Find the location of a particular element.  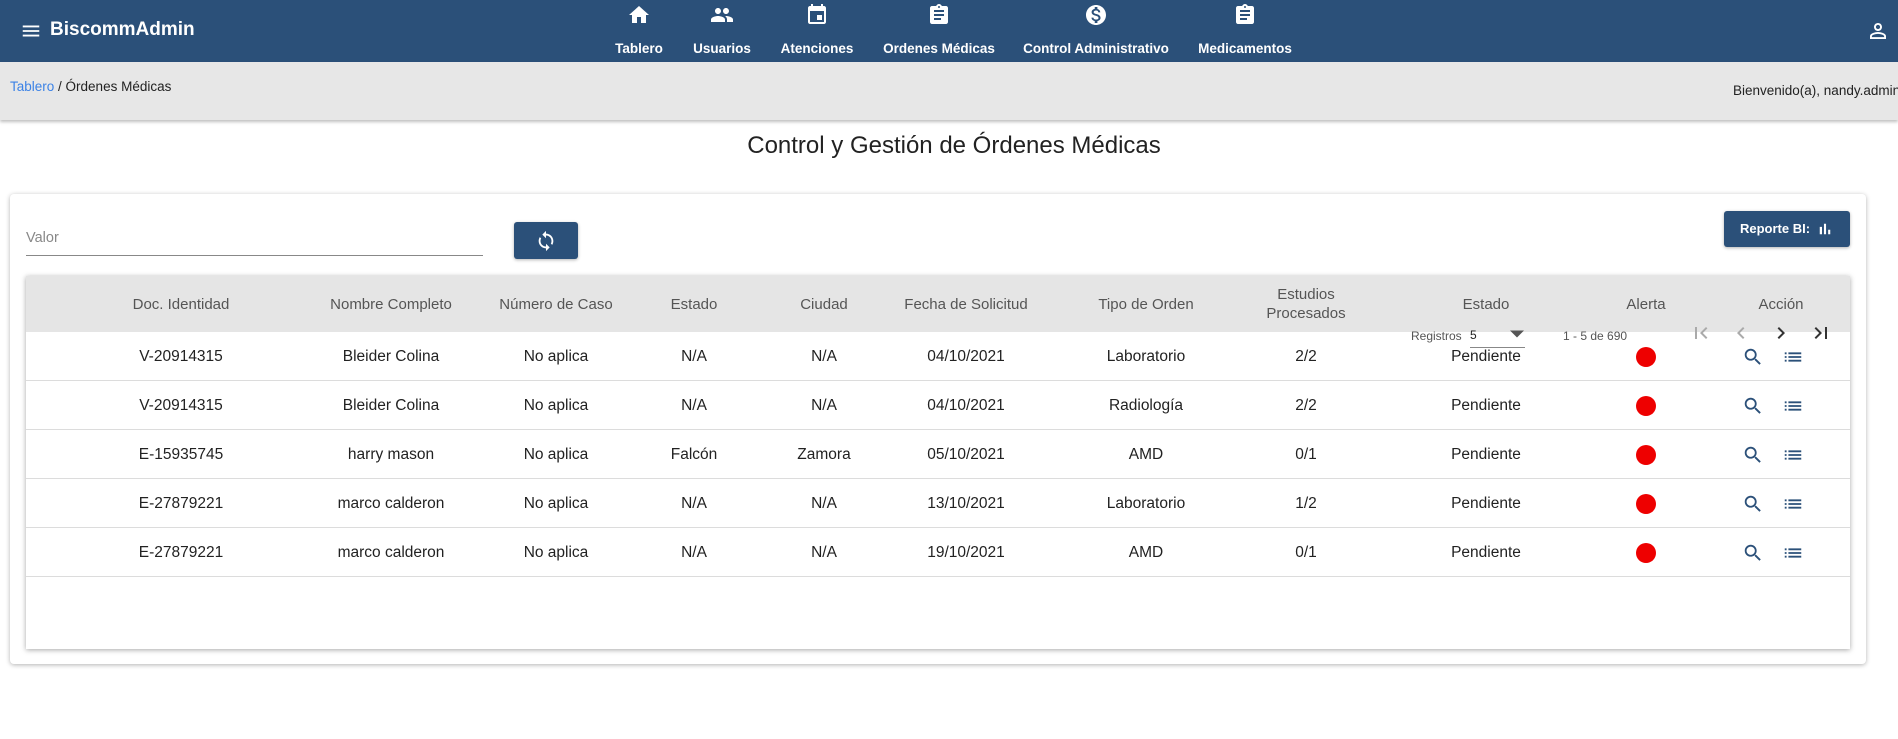

page-size-select: 5 is located at coordinates (1497, 334).